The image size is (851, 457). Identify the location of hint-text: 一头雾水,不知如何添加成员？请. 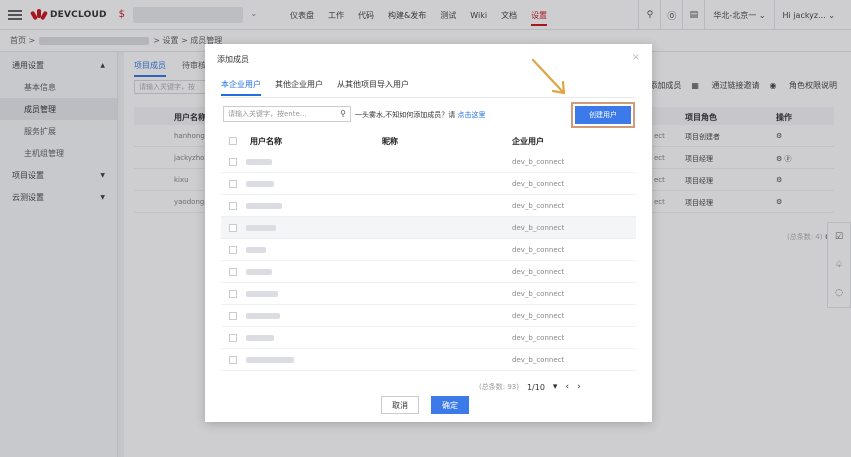
(405, 115).